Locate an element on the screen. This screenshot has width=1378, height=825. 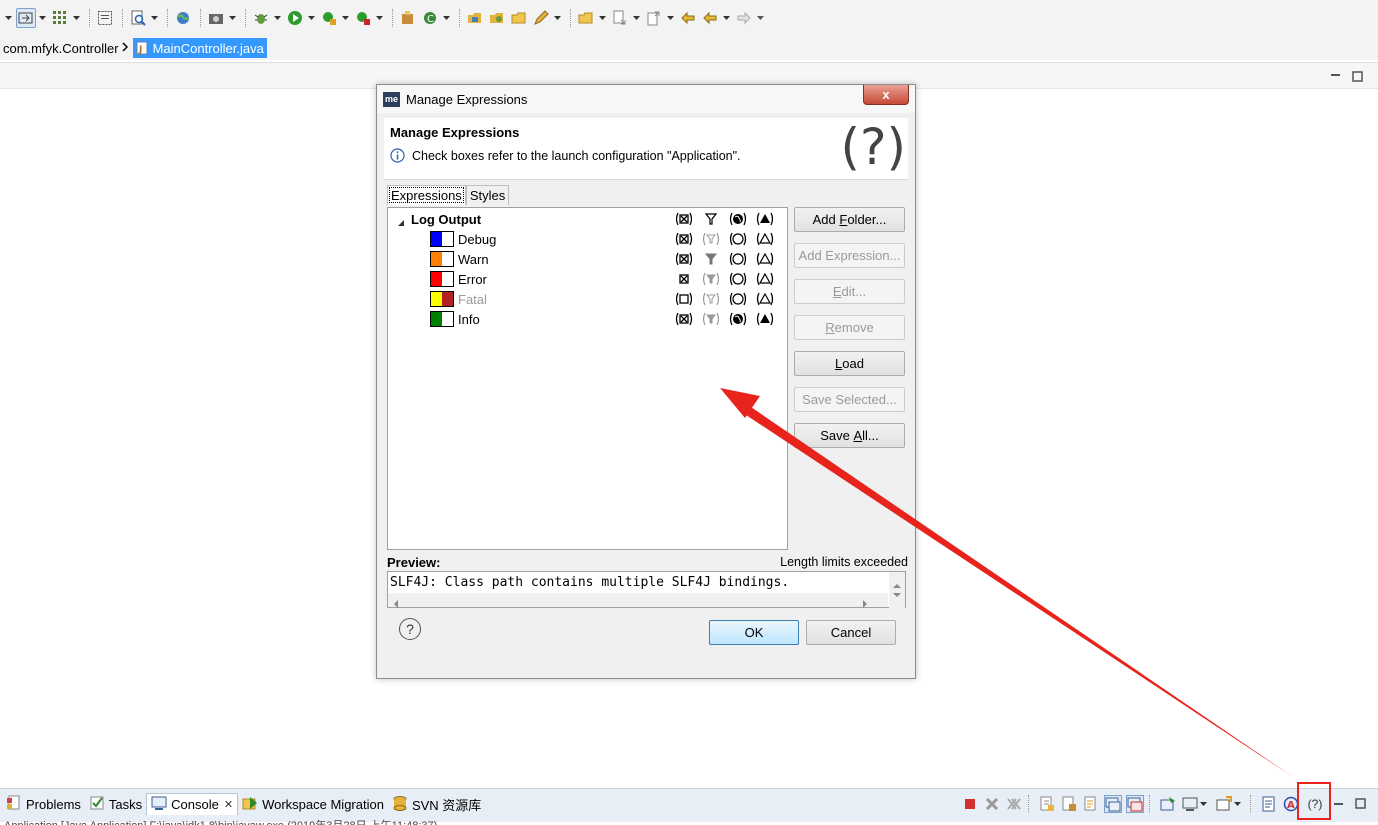
tab-styles: Styles is located at coordinates (487, 195).